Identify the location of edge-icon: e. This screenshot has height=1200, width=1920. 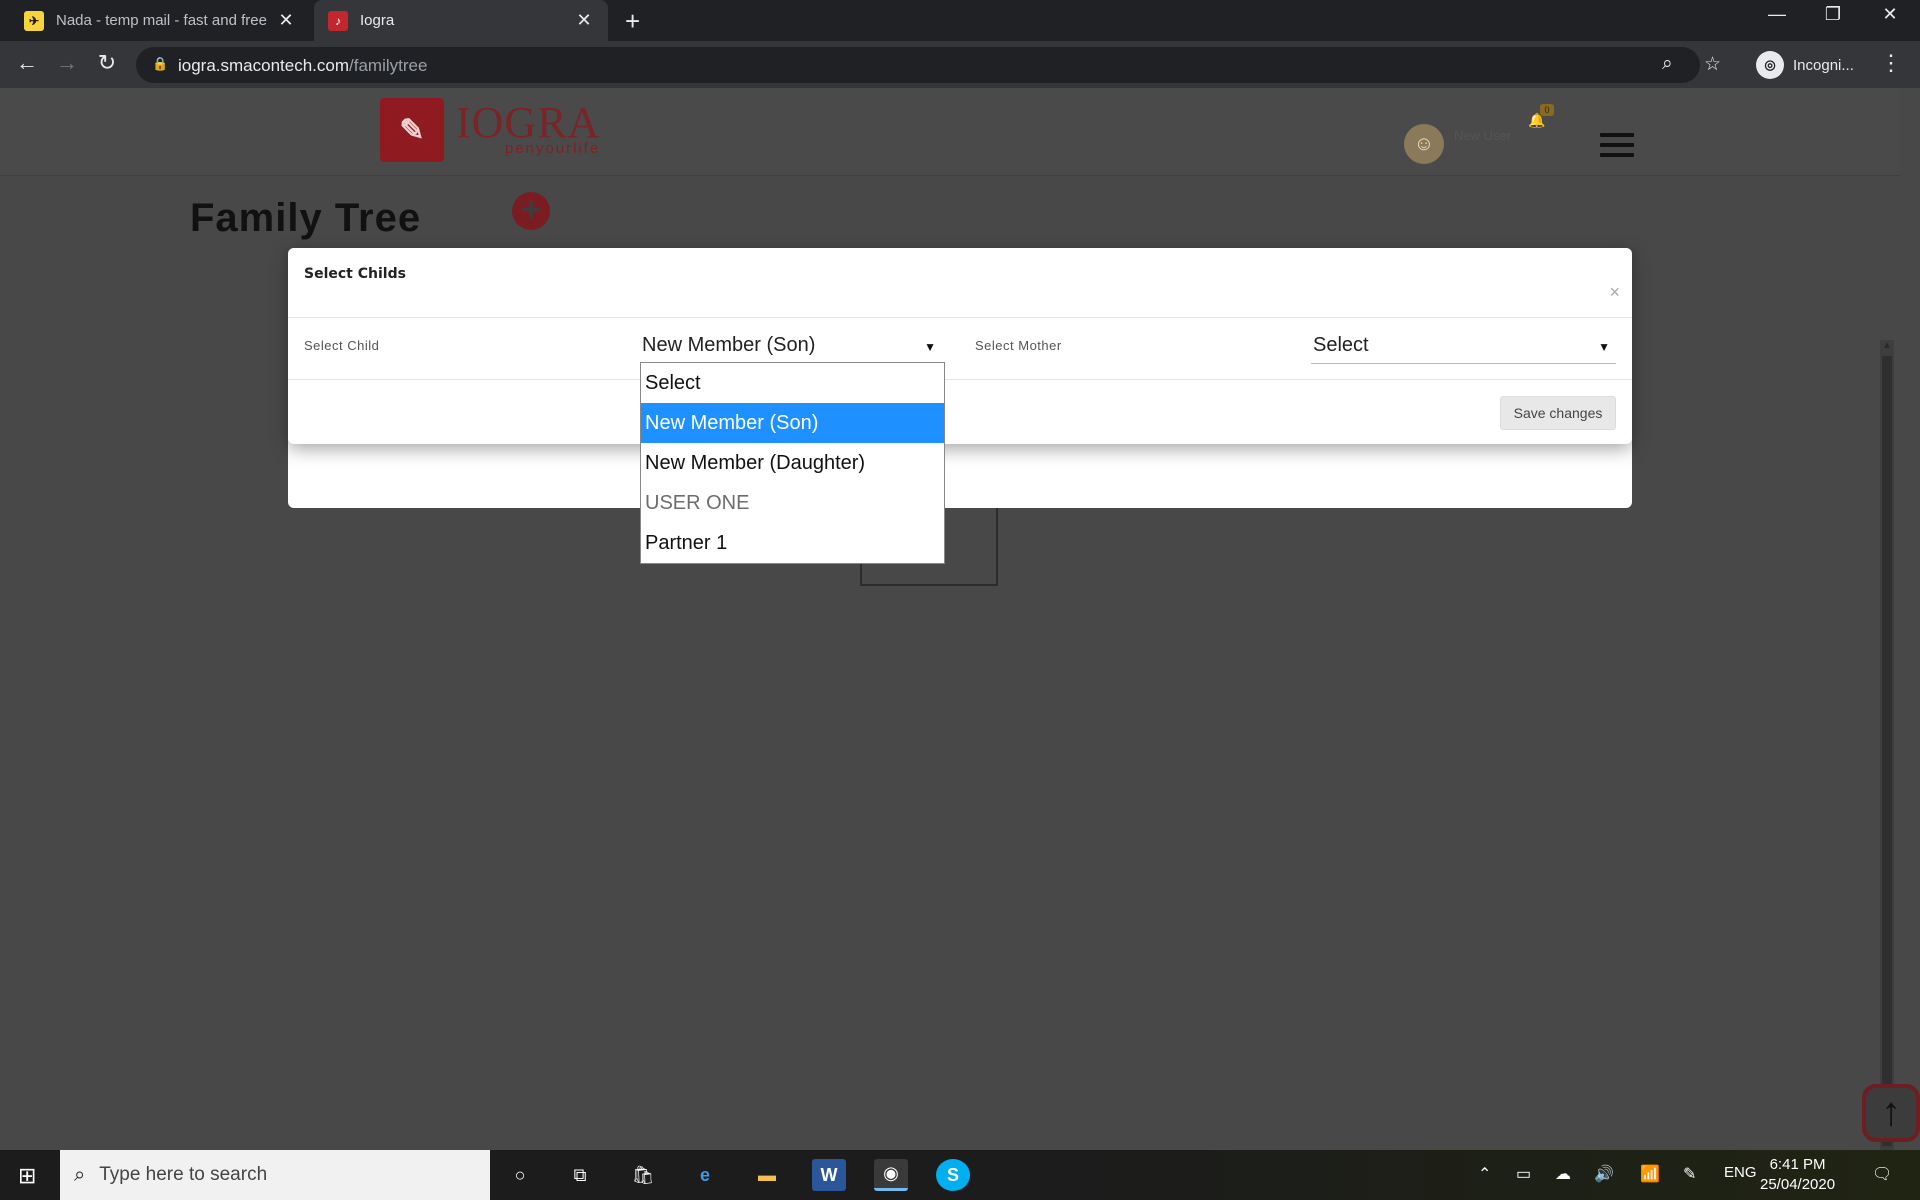
(705, 1175).